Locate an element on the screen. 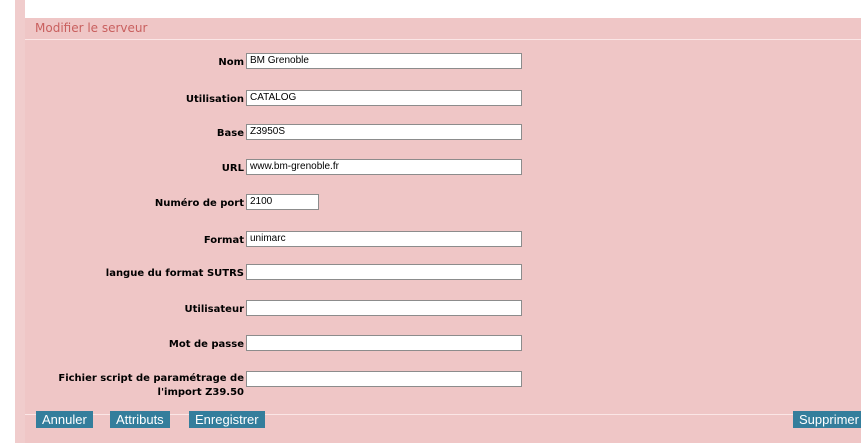 This screenshot has height=443, width=861. base-label: Base is located at coordinates (230, 133).